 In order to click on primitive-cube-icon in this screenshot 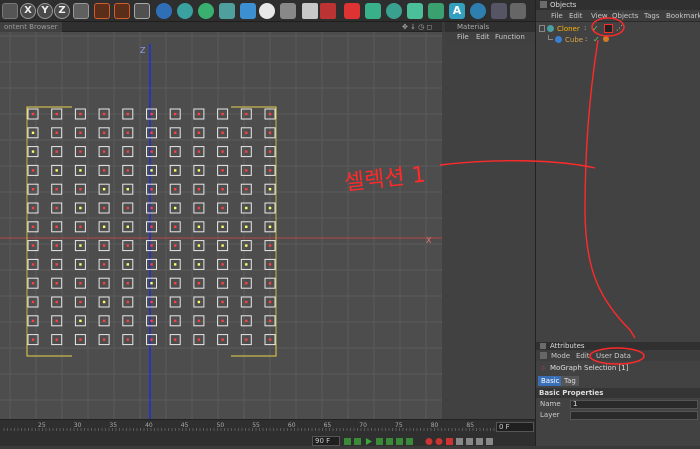, I will do `click(373, 11)`.